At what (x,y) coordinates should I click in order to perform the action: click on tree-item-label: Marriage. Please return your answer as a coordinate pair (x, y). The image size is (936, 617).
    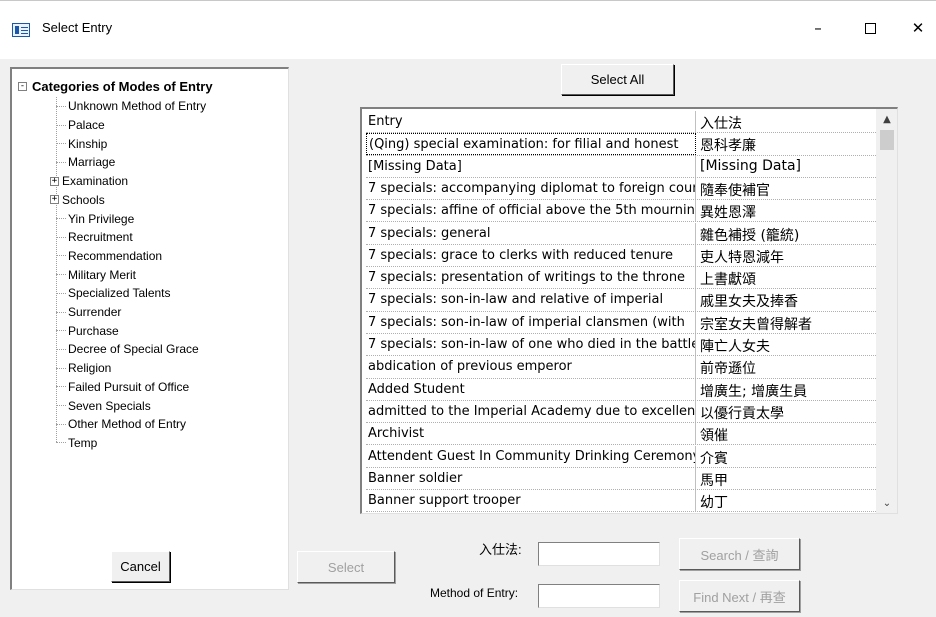
    Looking at the image, I should click on (92, 162).